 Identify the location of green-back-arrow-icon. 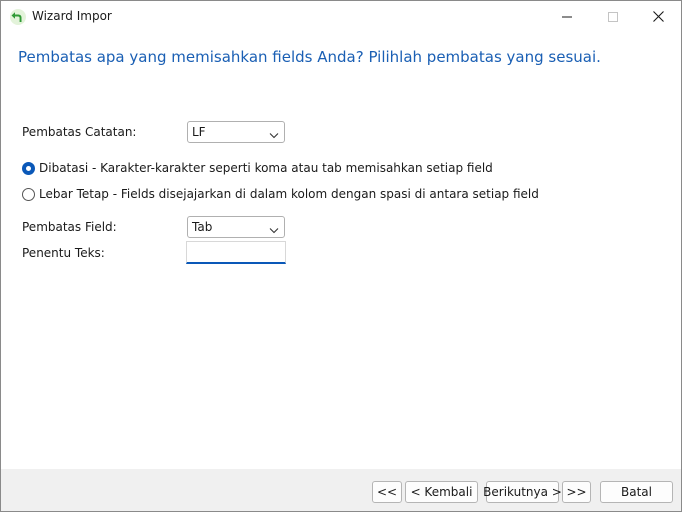
(18, 17).